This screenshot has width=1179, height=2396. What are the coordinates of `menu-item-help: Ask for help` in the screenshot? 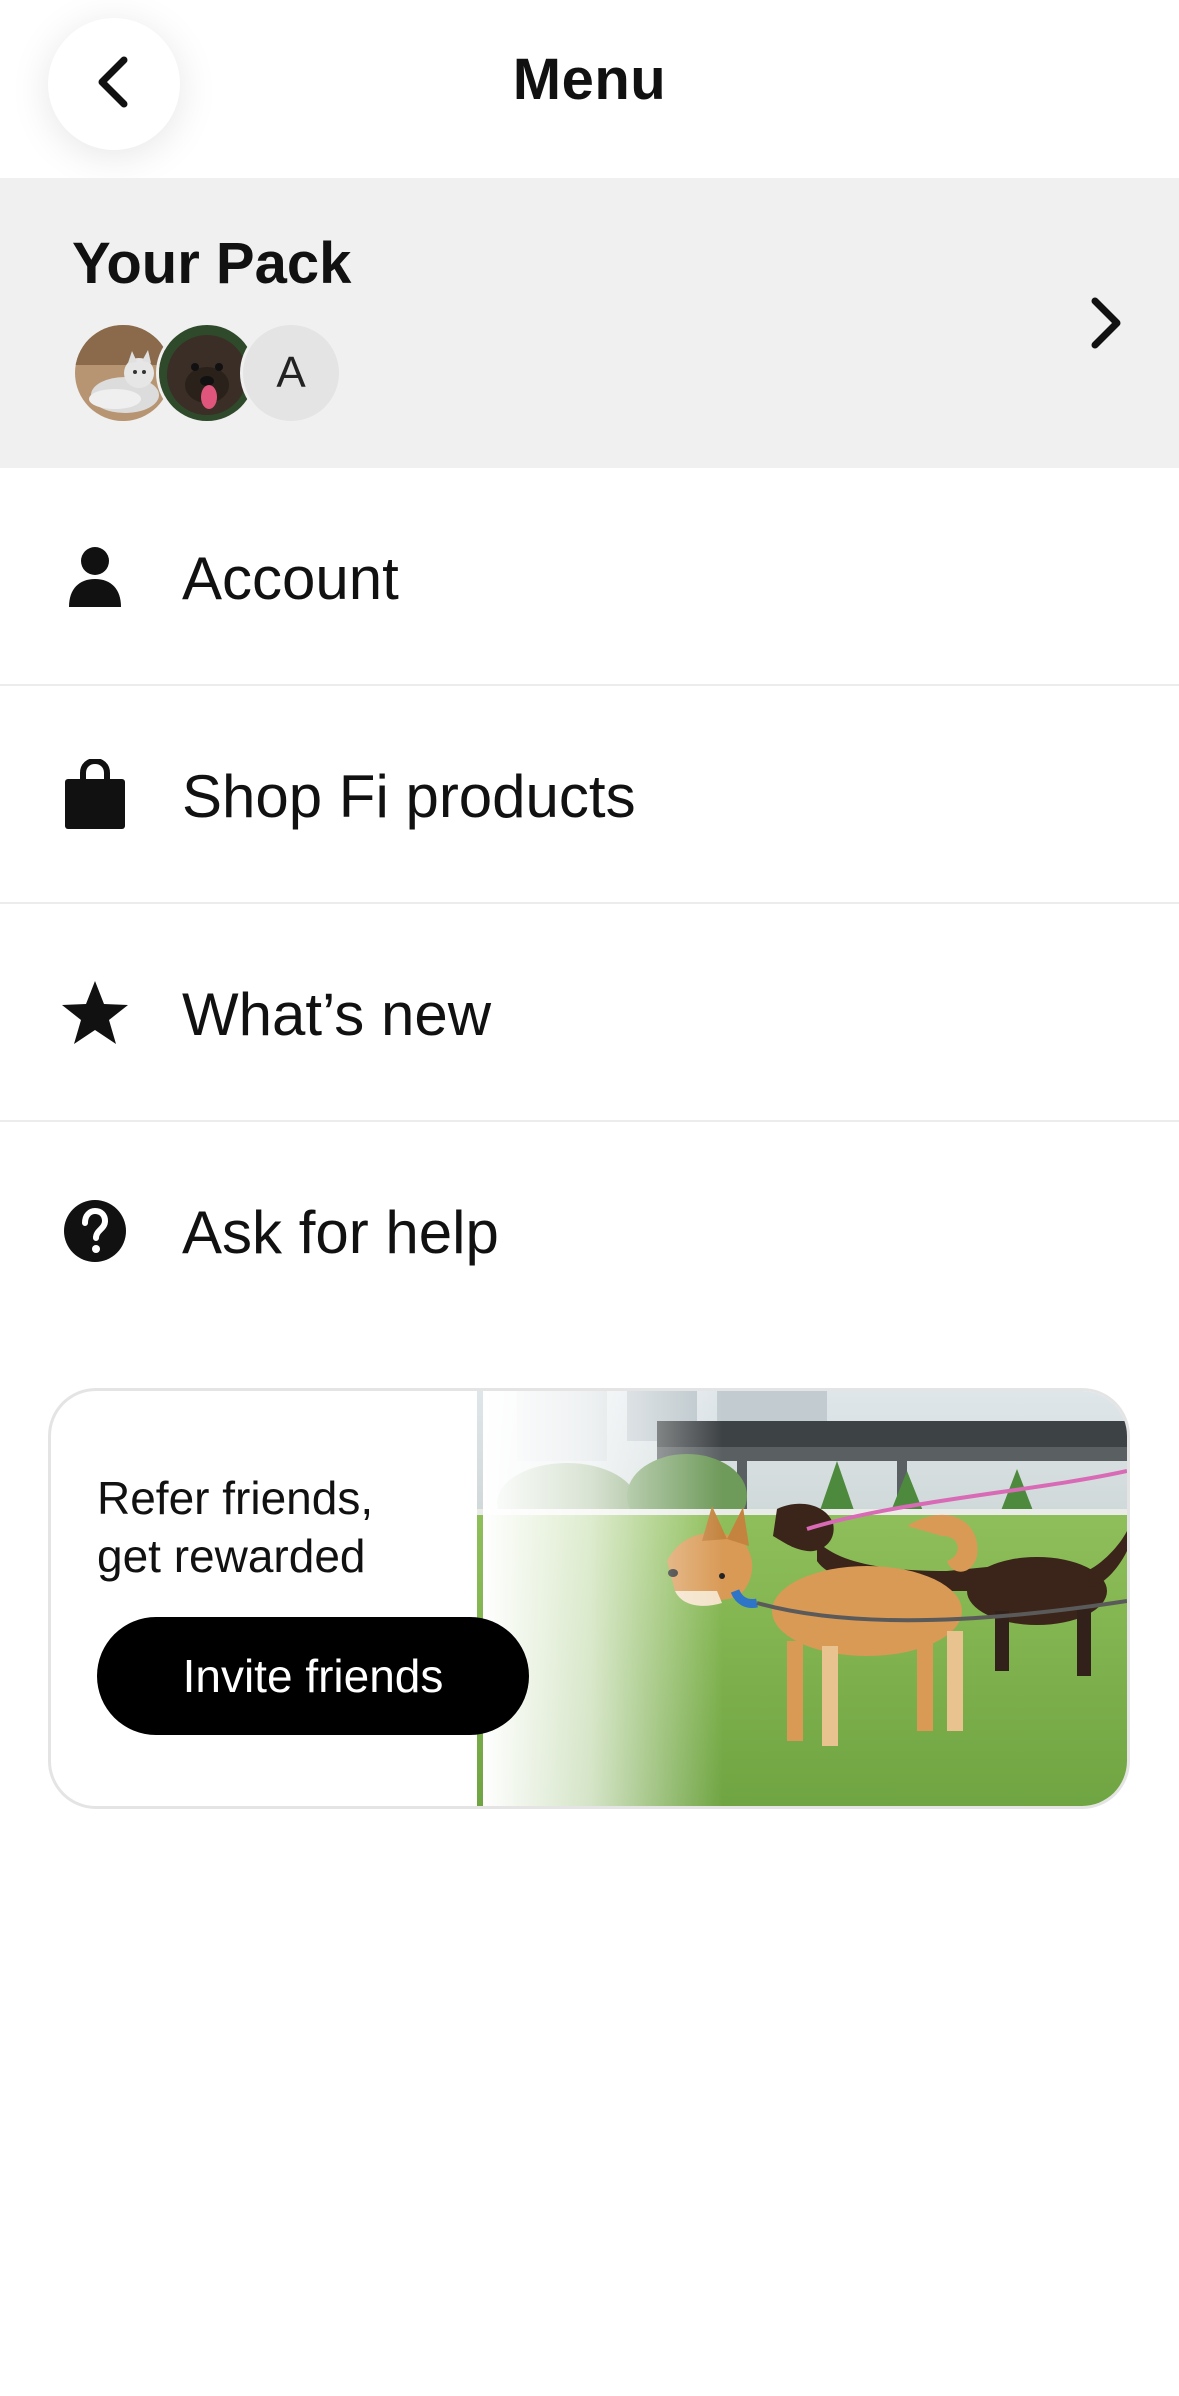 It's located at (589, 1231).